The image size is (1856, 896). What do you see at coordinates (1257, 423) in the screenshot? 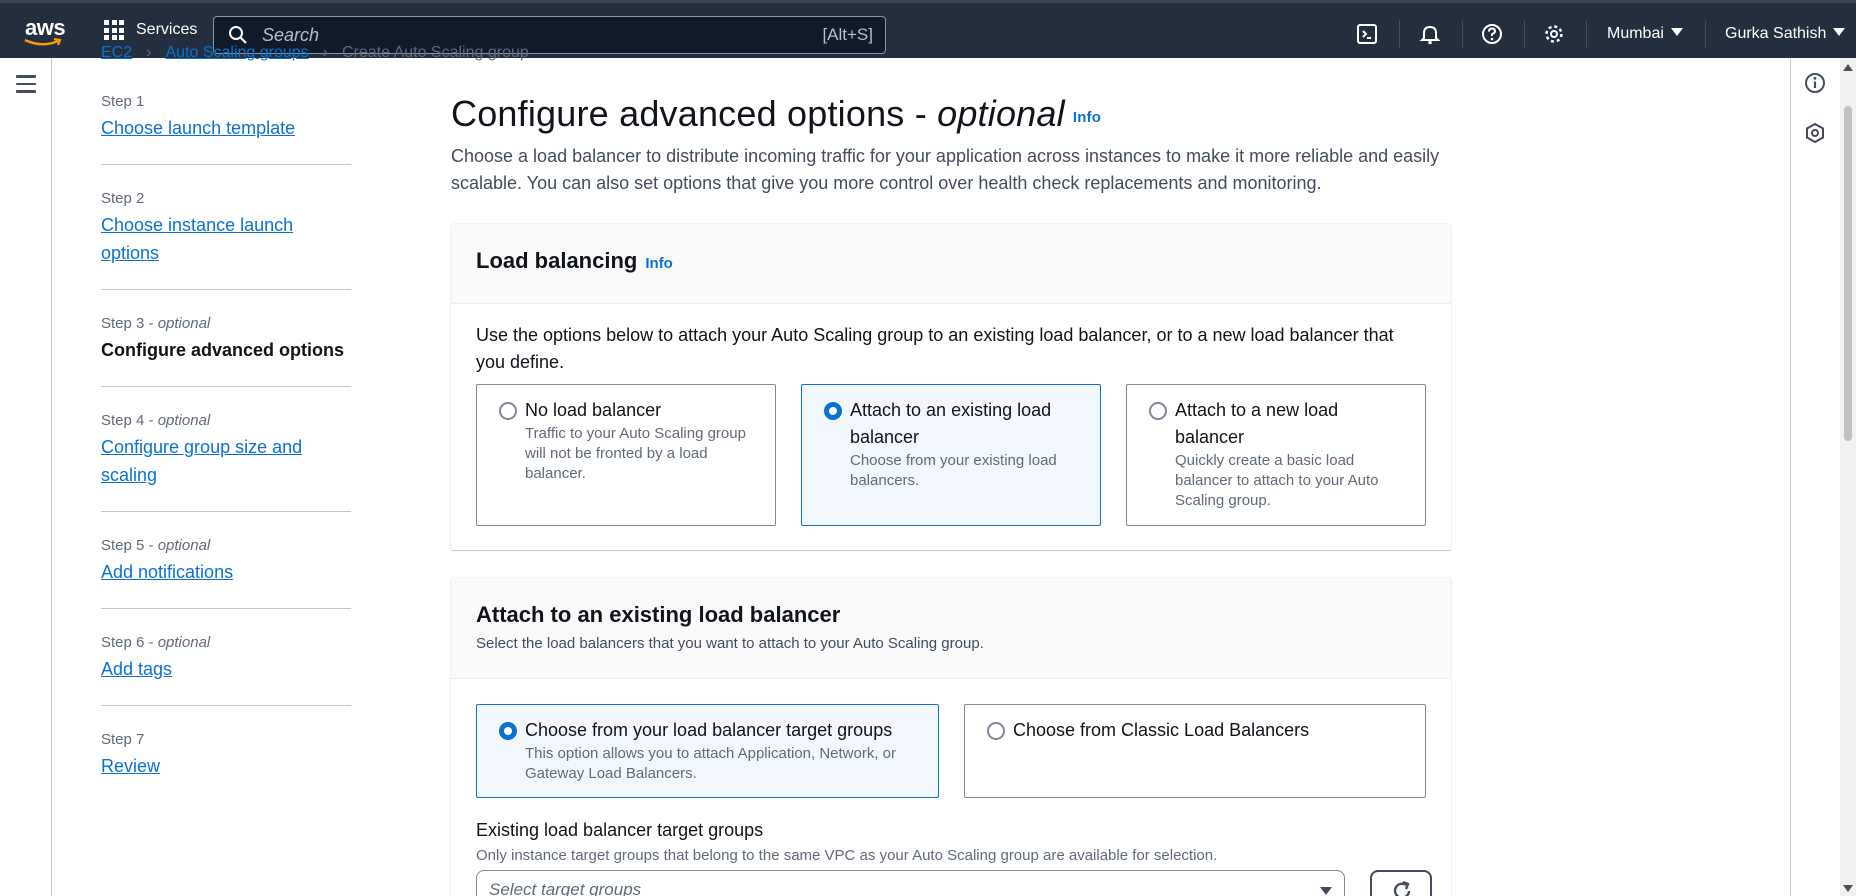
I see `option-label: Attach to a new load balancer` at bounding box center [1257, 423].